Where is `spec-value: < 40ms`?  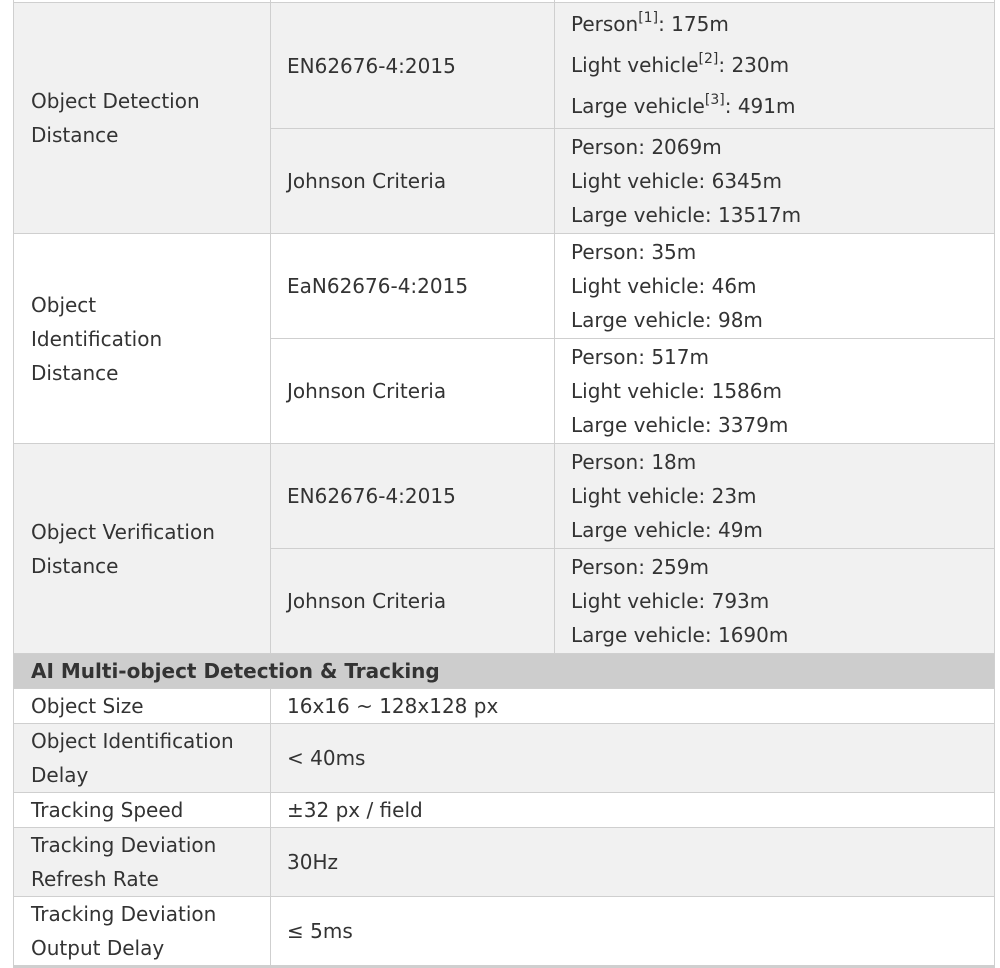 spec-value: < 40ms is located at coordinates (632, 758).